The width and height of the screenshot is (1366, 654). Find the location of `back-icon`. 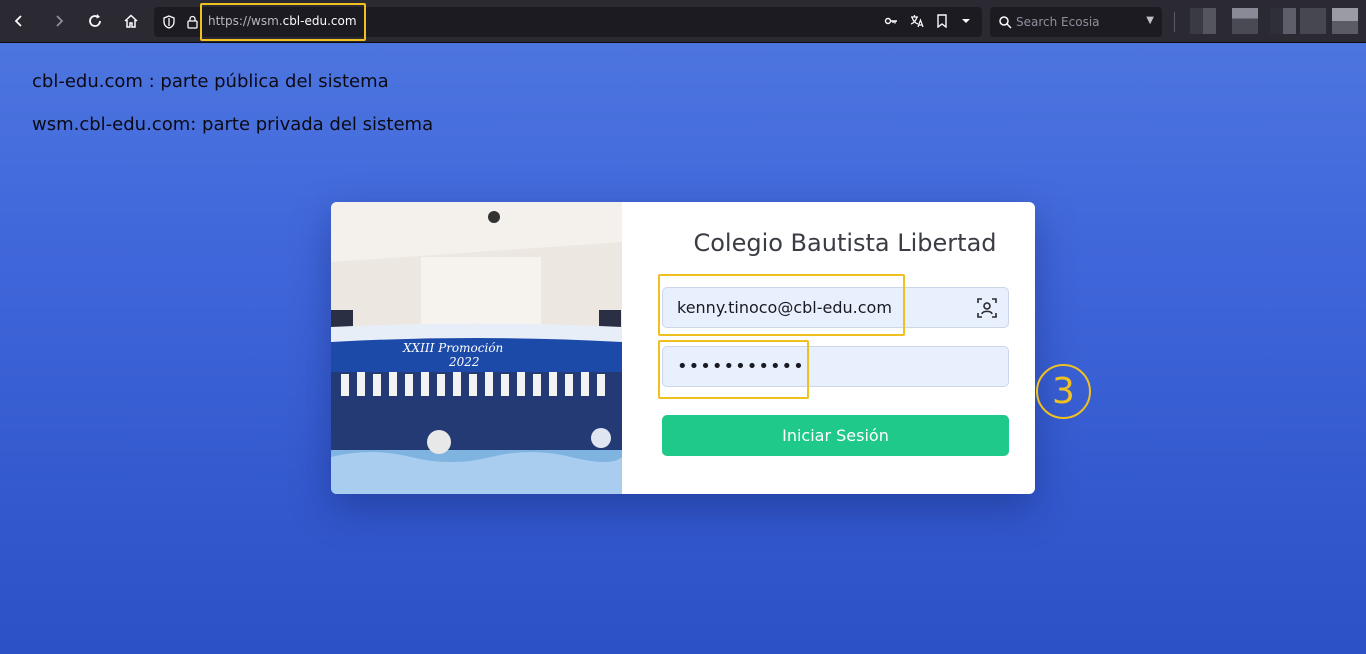

back-icon is located at coordinates (18, 21).